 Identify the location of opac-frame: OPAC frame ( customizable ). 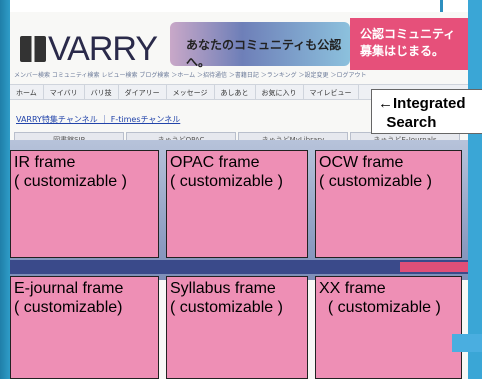
(237, 204).